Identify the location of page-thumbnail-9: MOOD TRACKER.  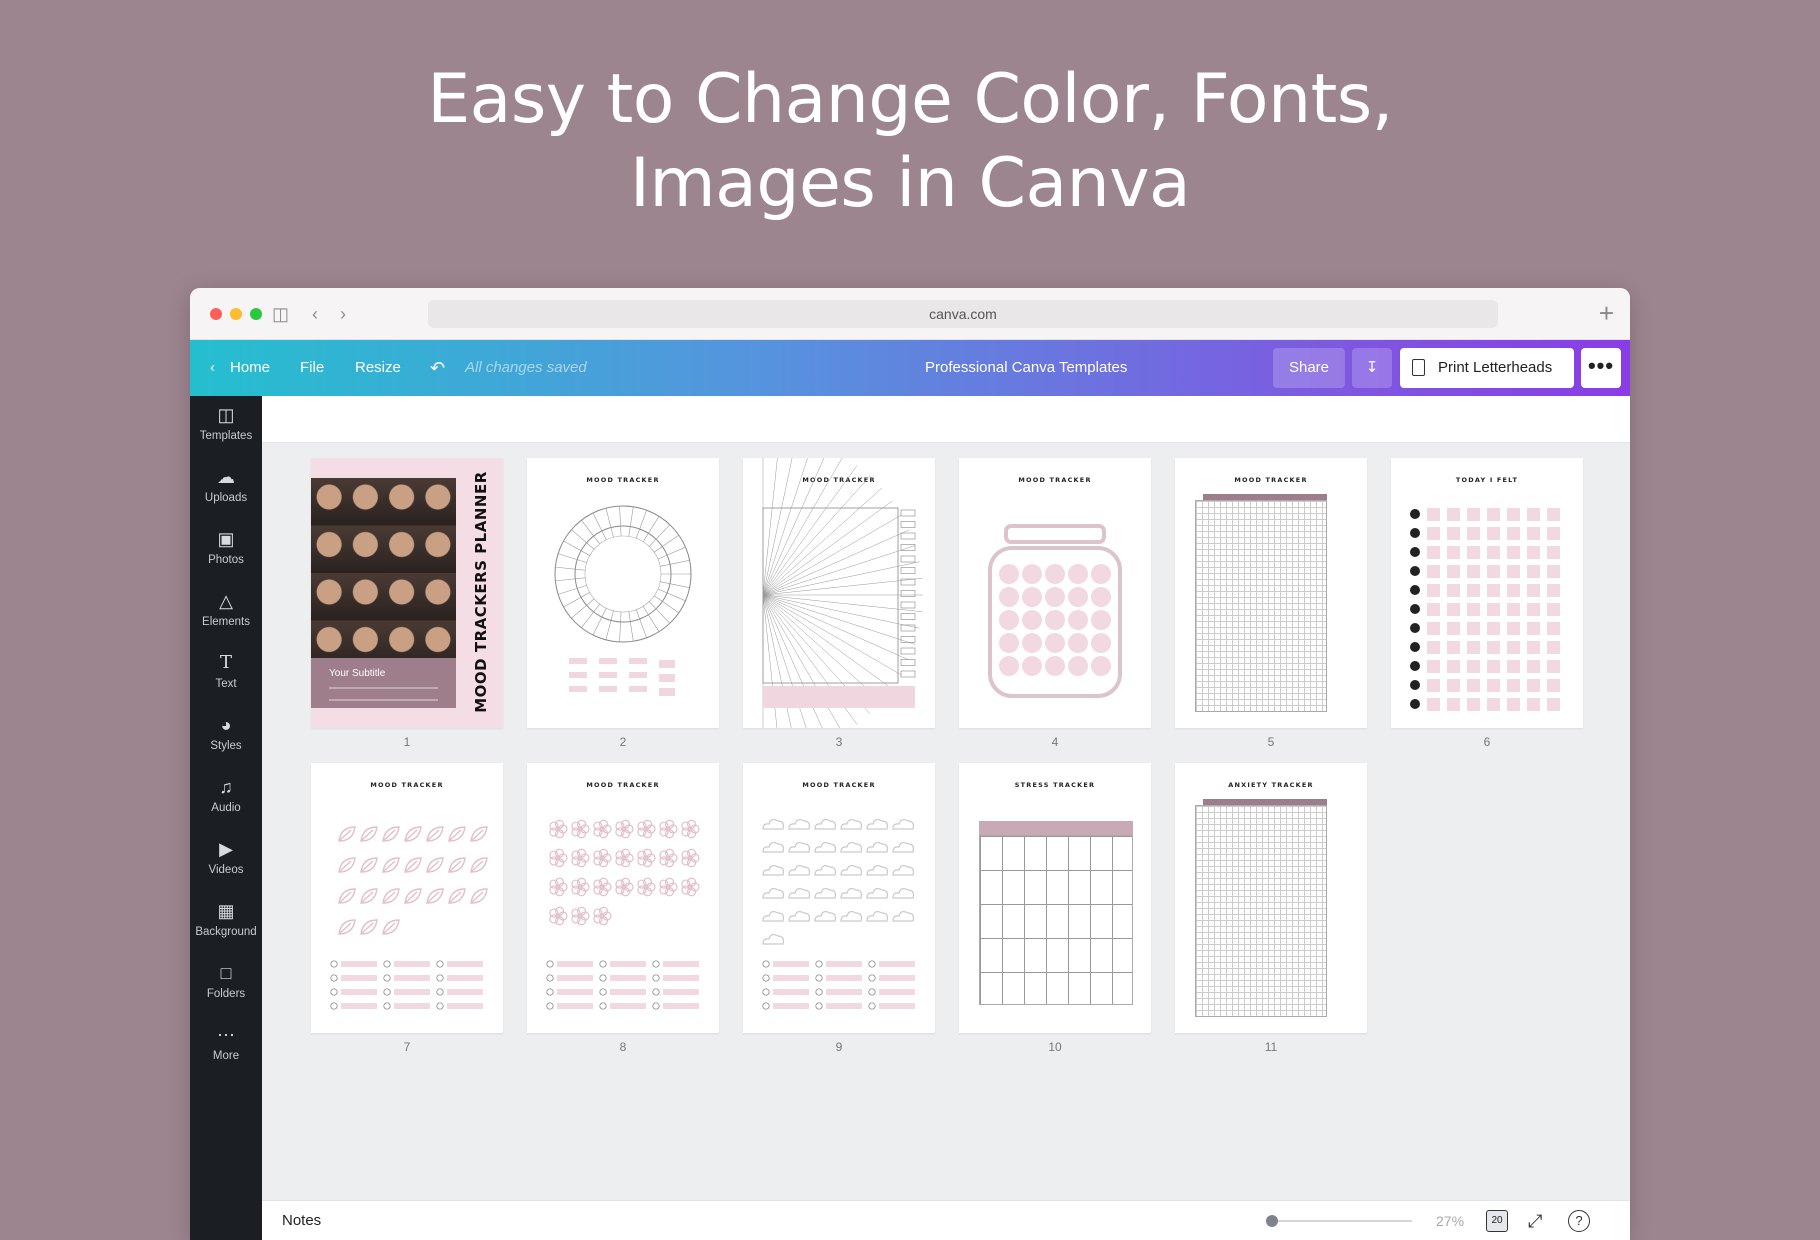
(839, 898).